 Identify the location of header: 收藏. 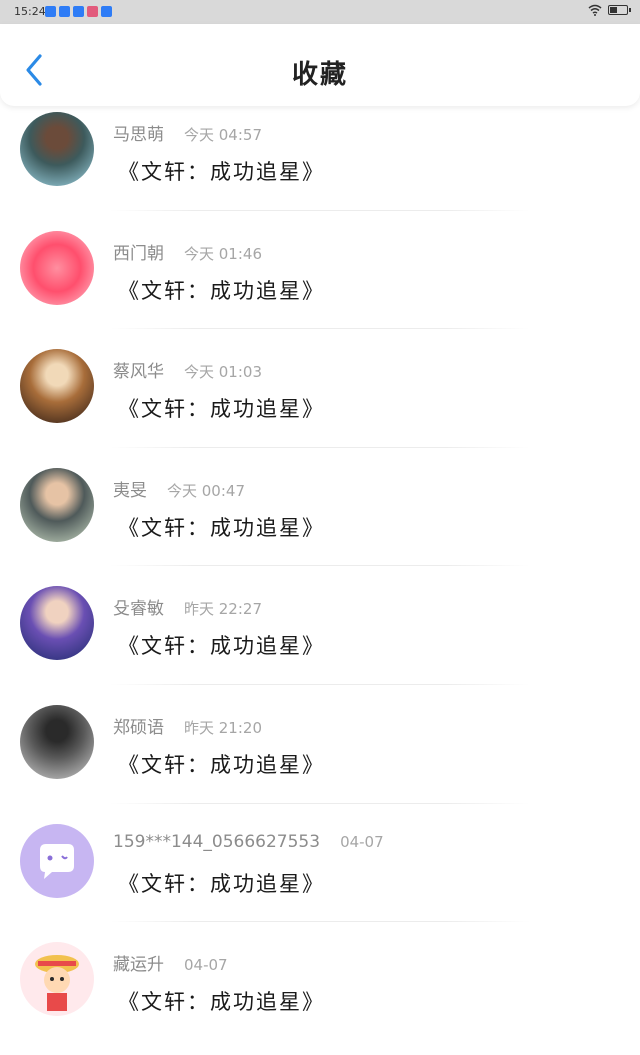
(320, 65).